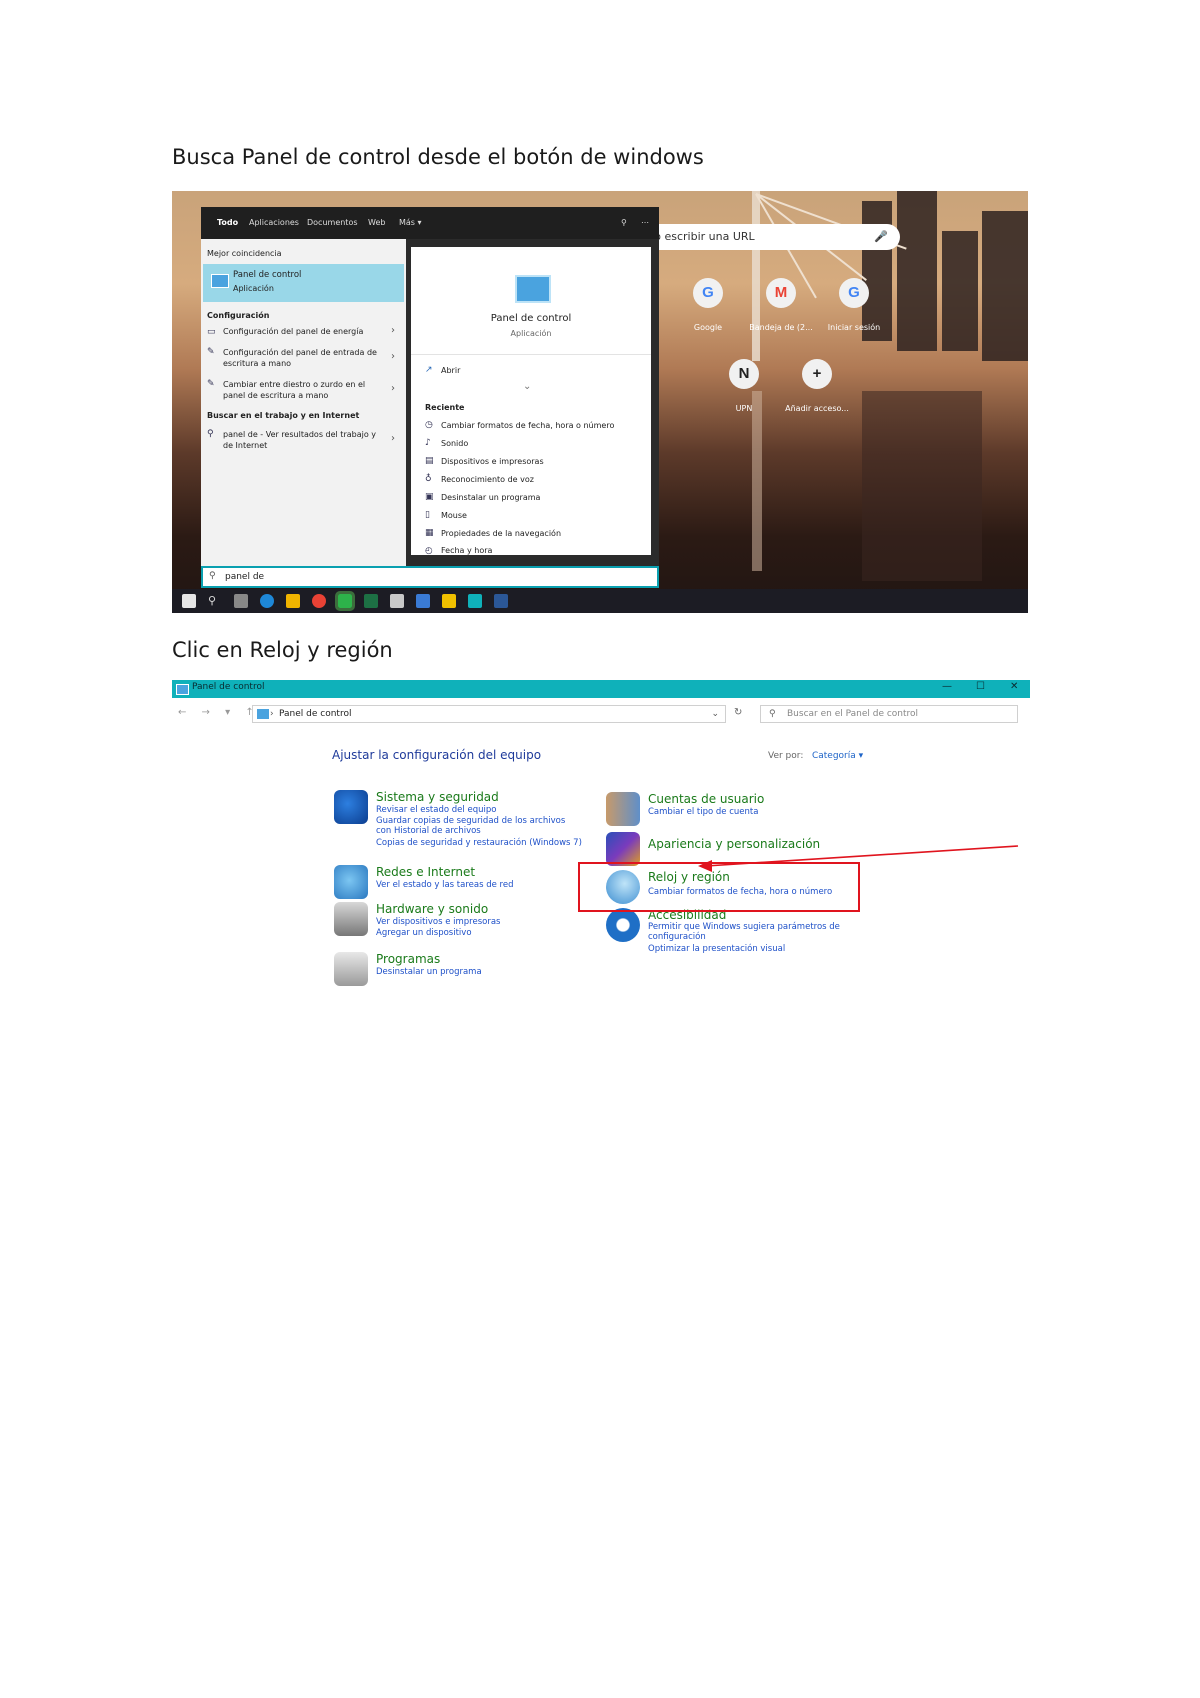 The image size is (1200, 1698). I want to click on start-search-input: ⚲ panel de, so click(430, 577).